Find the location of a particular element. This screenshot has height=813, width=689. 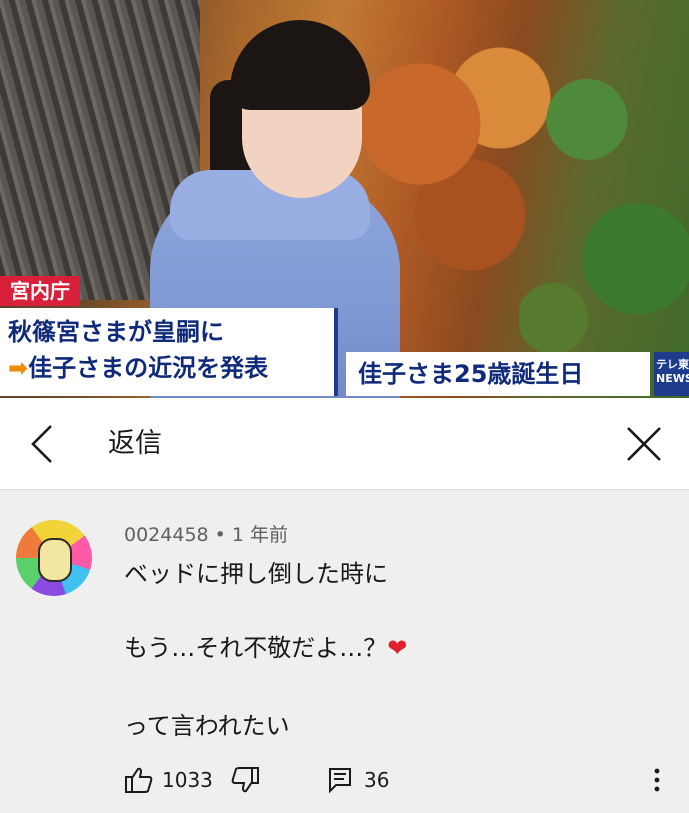

like-button is located at coordinates (139, 780).